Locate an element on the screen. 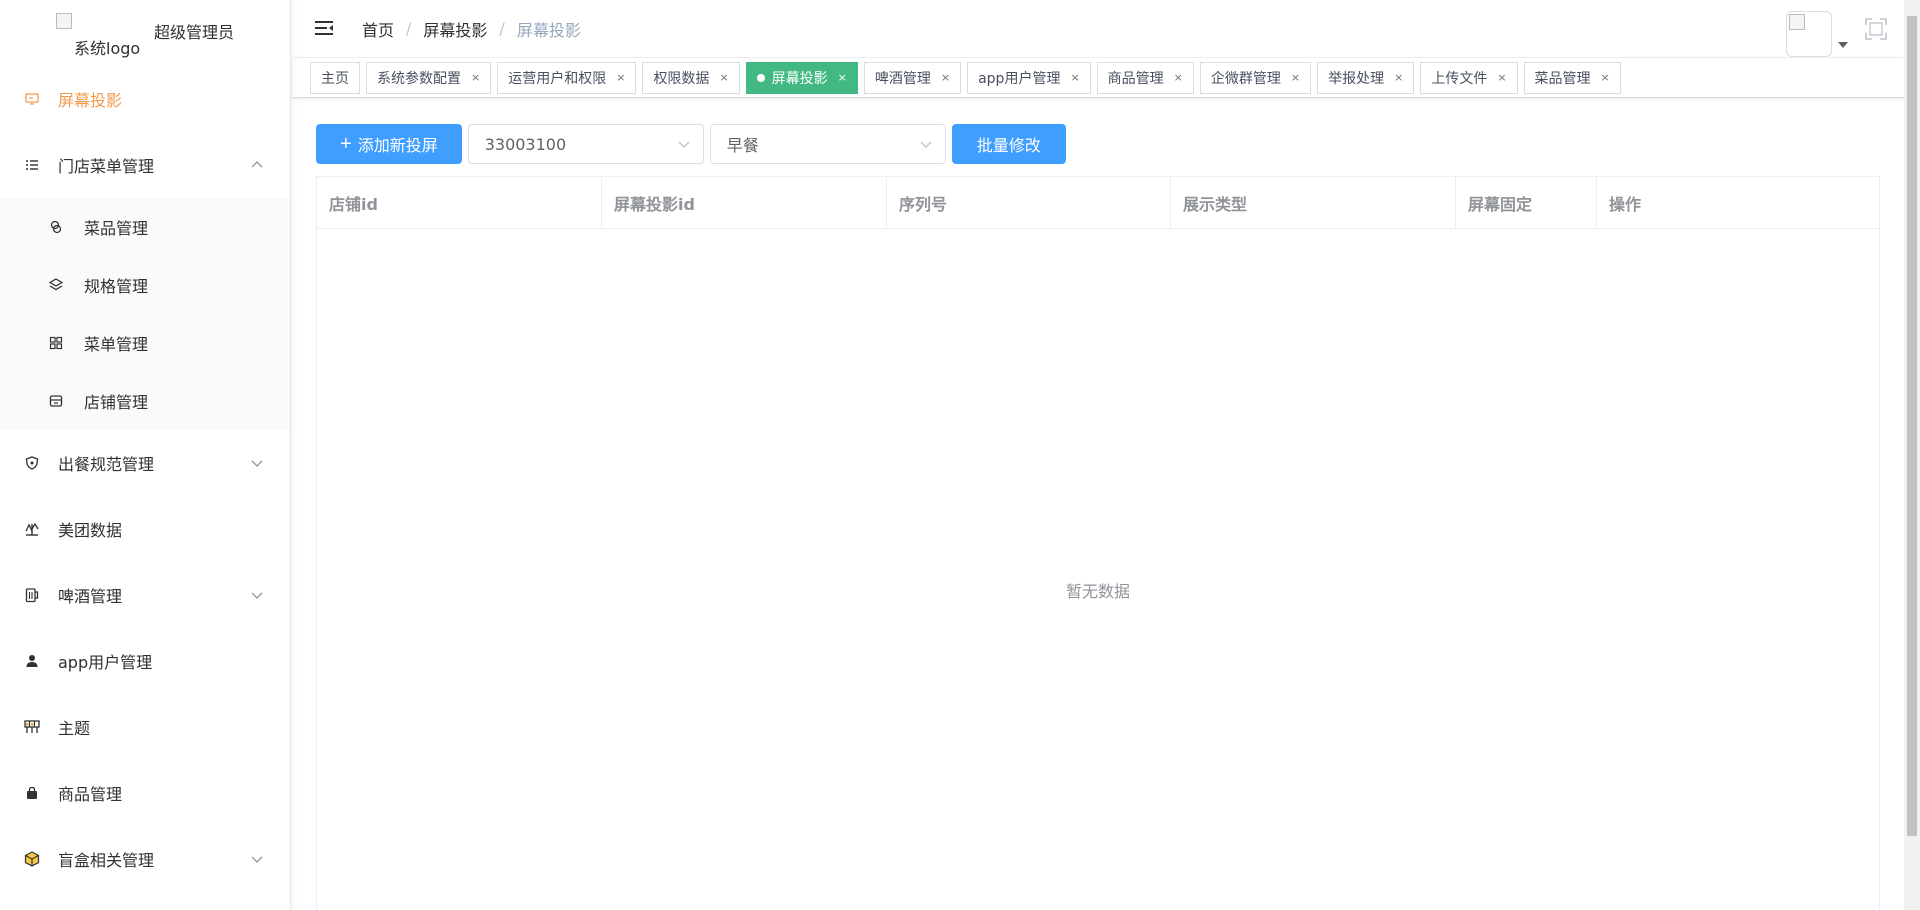 This screenshot has width=1920, height=910. theme-icon is located at coordinates (32, 727).